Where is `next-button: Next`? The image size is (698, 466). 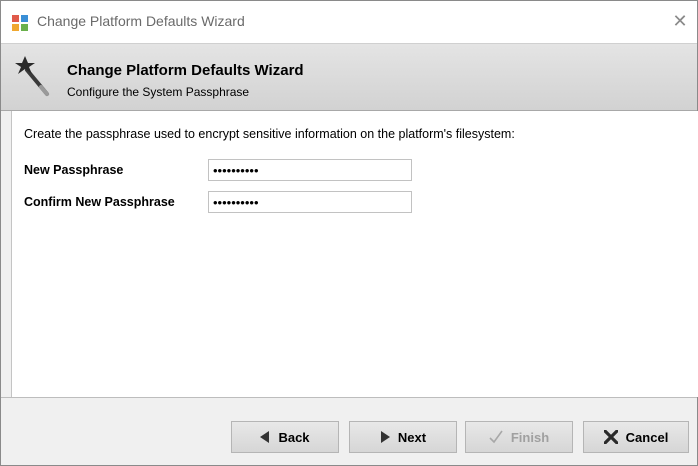 next-button: Next is located at coordinates (403, 437).